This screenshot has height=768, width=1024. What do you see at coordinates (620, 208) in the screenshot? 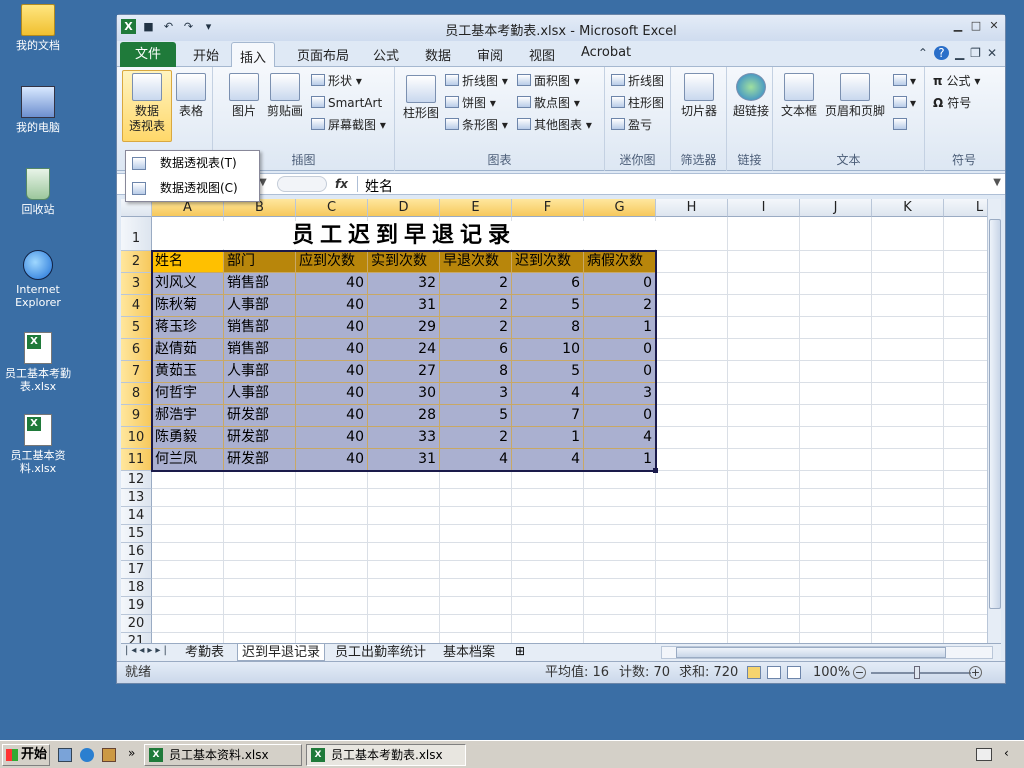
I see `column-header-g: G` at bounding box center [620, 208].